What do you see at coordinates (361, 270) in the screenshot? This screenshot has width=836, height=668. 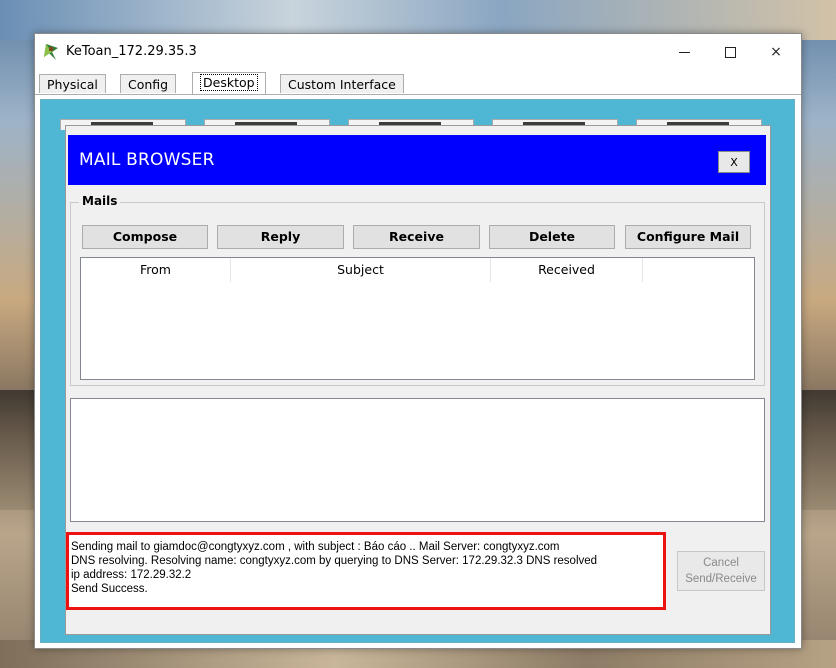 I see `column-header-subject: Subject` at bounding box center [361, 270].